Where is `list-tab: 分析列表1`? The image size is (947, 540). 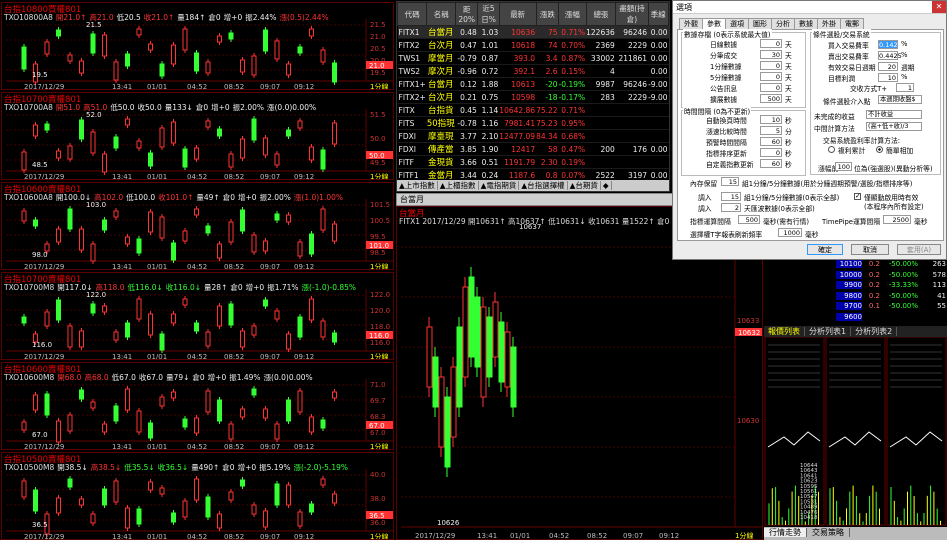
list-tab: 分析列表1 is located at coordinates (828, 331).